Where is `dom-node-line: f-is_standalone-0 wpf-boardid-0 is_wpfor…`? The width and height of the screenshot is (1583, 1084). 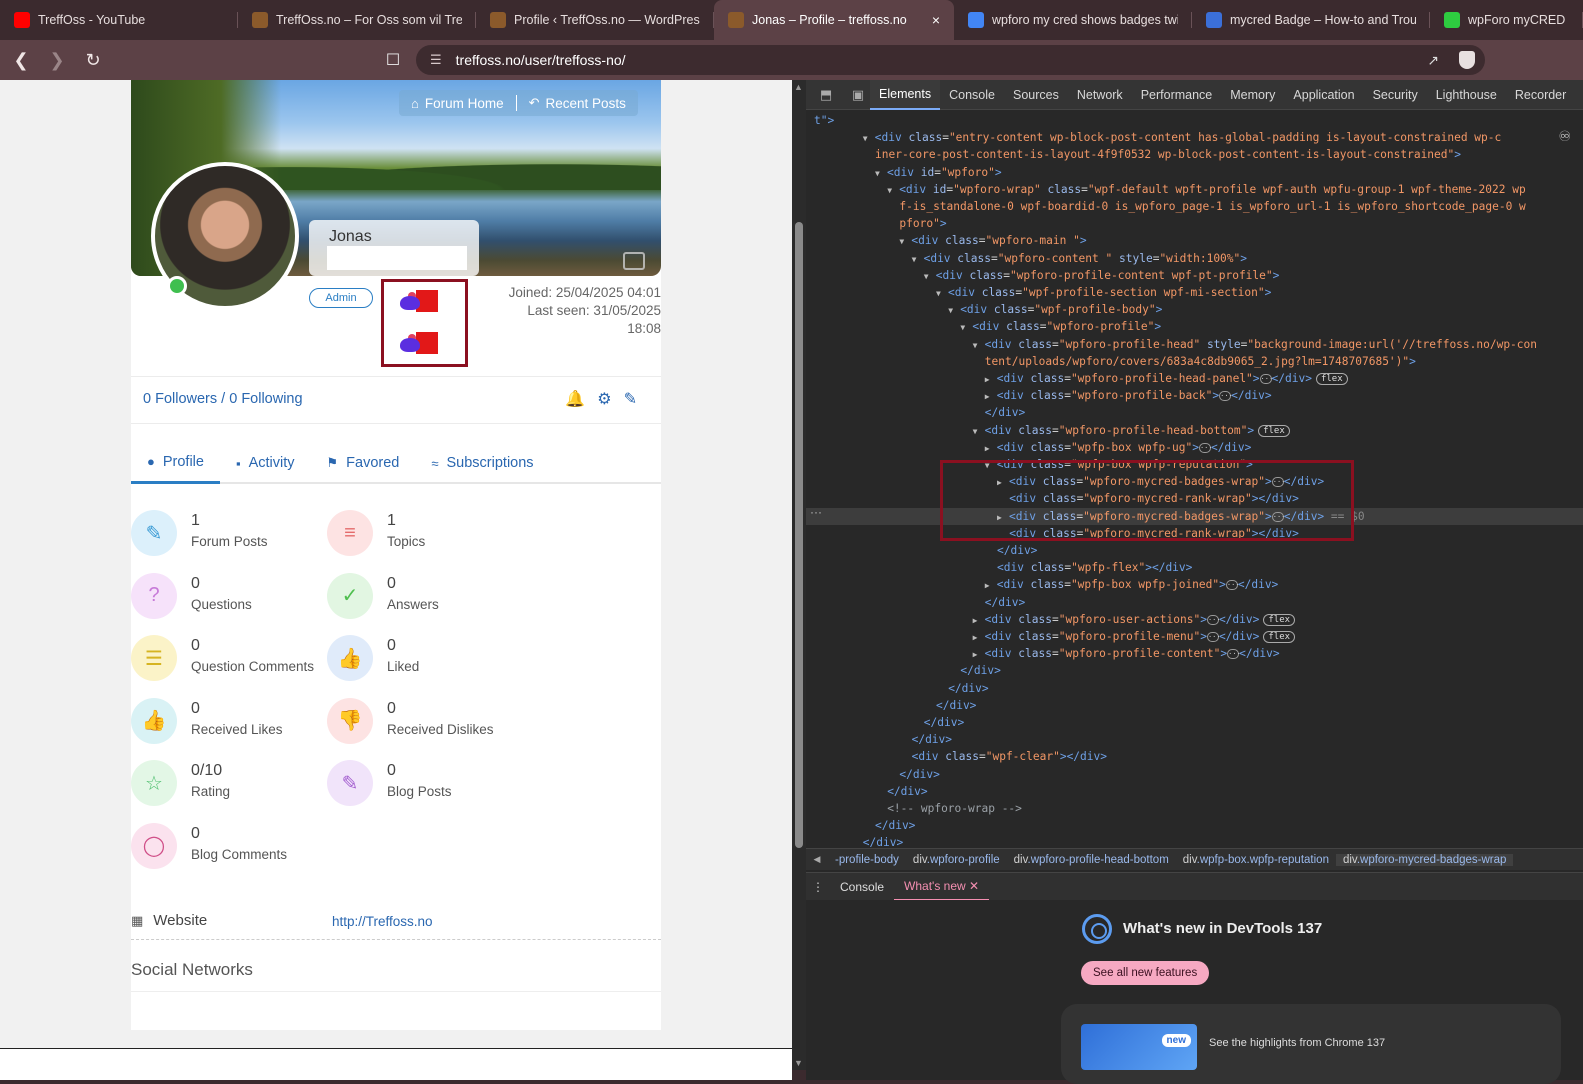 dom-node-line: f-is_standalone-0 wpf-boardid-0 is_wpfor… is located at coordinates (1165, 206).